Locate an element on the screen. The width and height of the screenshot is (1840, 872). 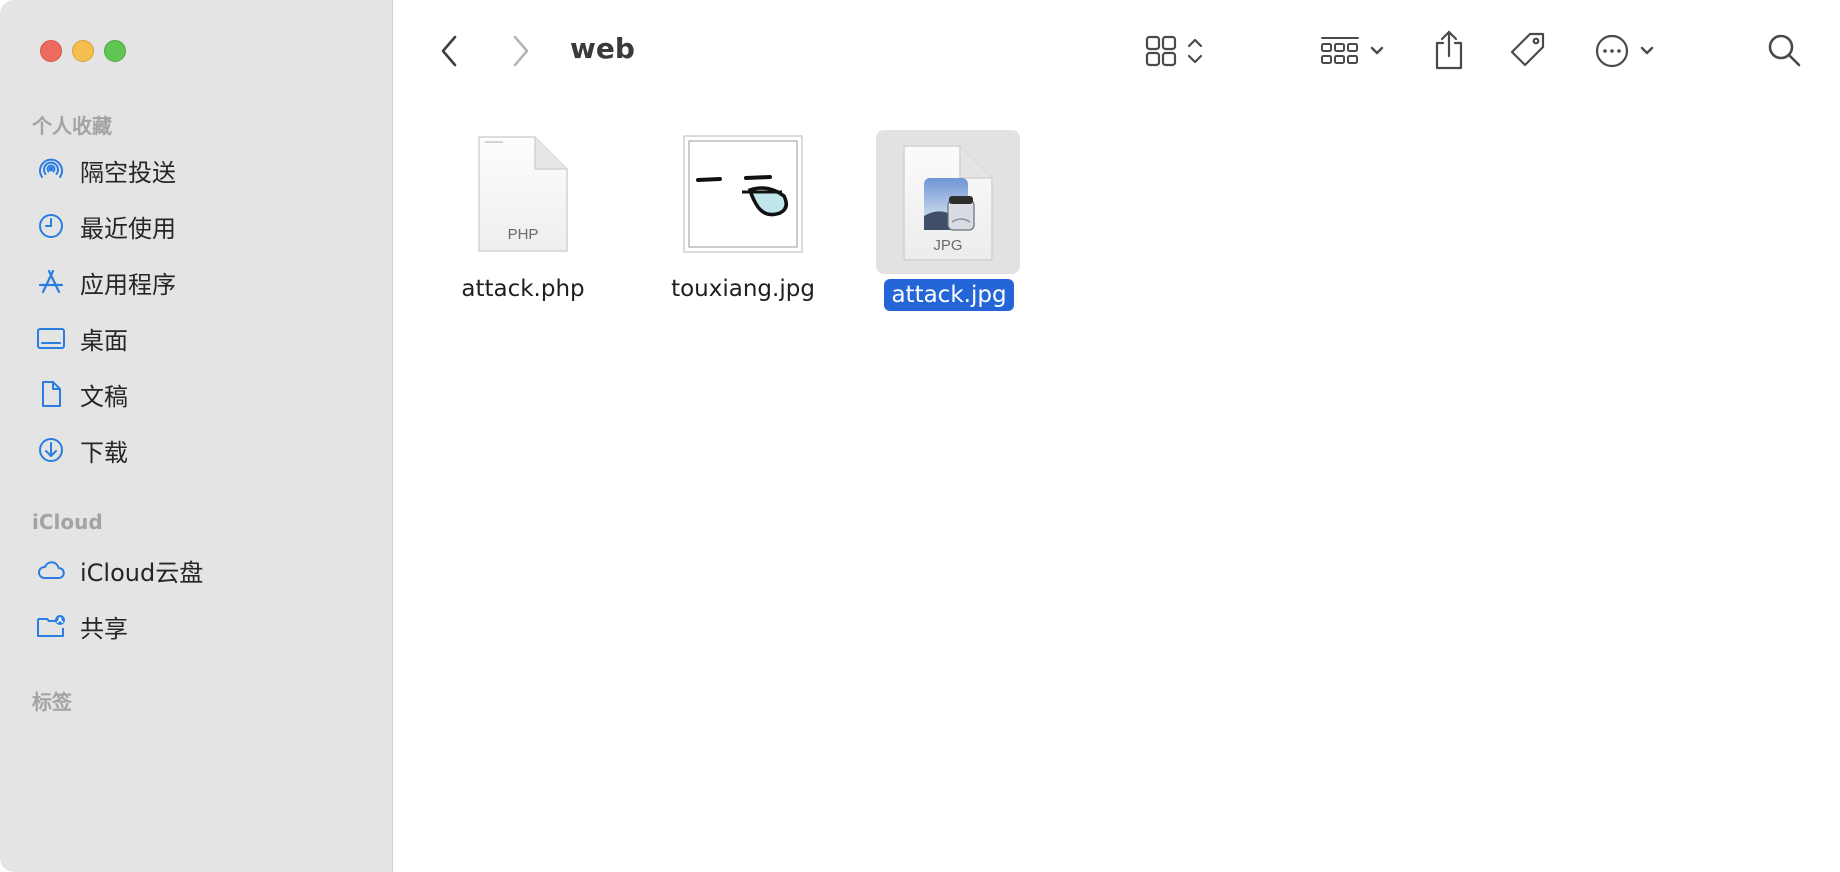
more-icon is located at coordinates (1630, 51).